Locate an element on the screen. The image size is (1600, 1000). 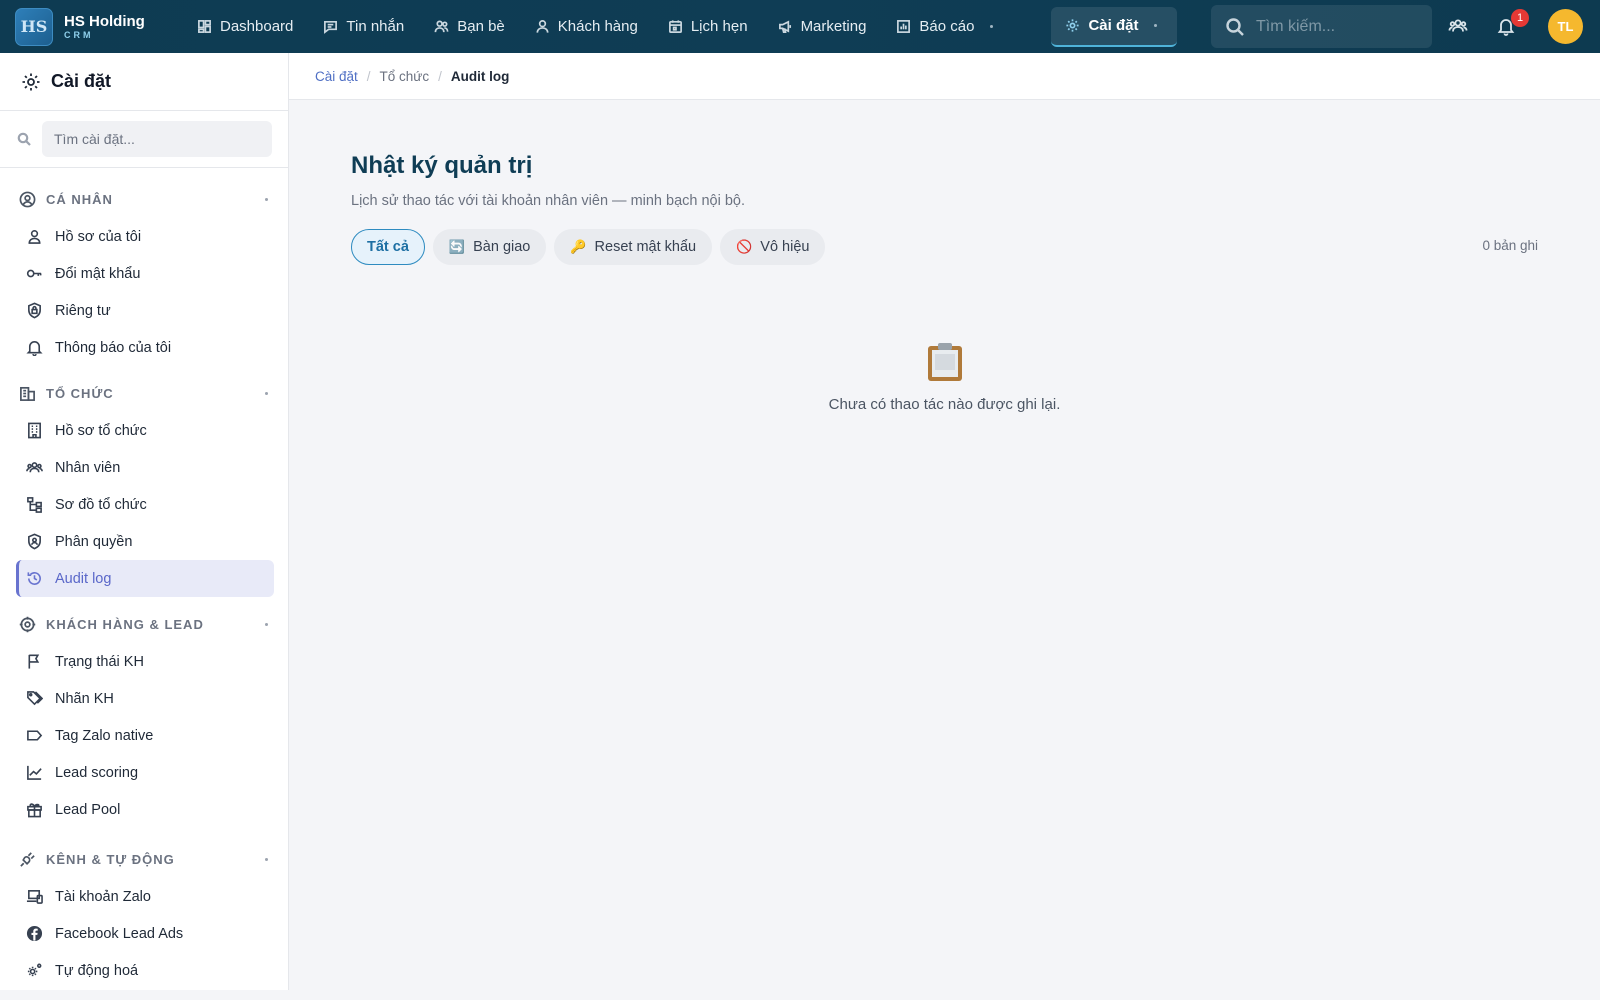
gear-icon is located at coordinates (1073, 25).